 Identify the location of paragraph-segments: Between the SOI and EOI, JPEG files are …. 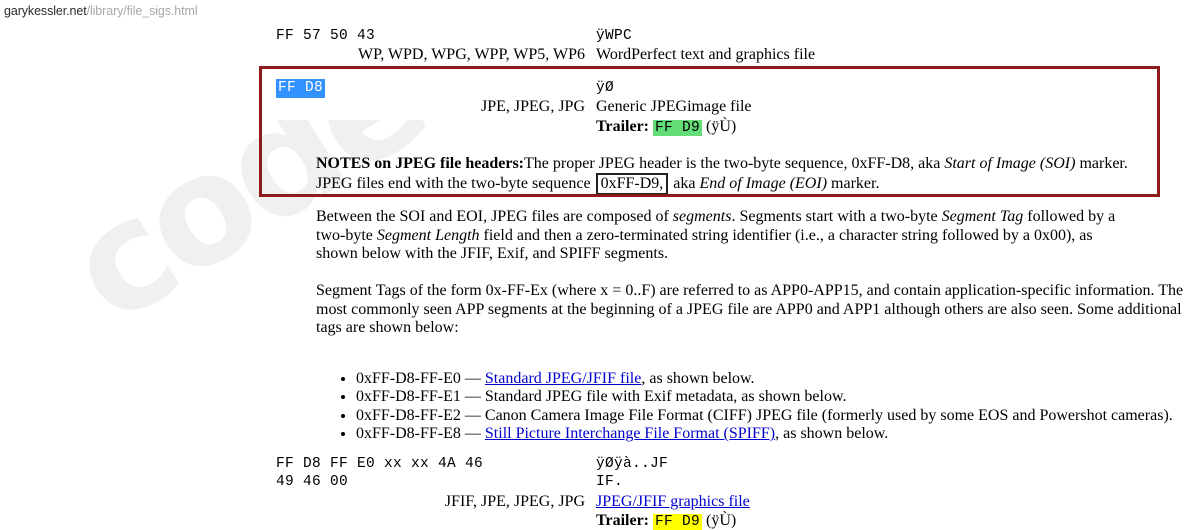
(717, 236).